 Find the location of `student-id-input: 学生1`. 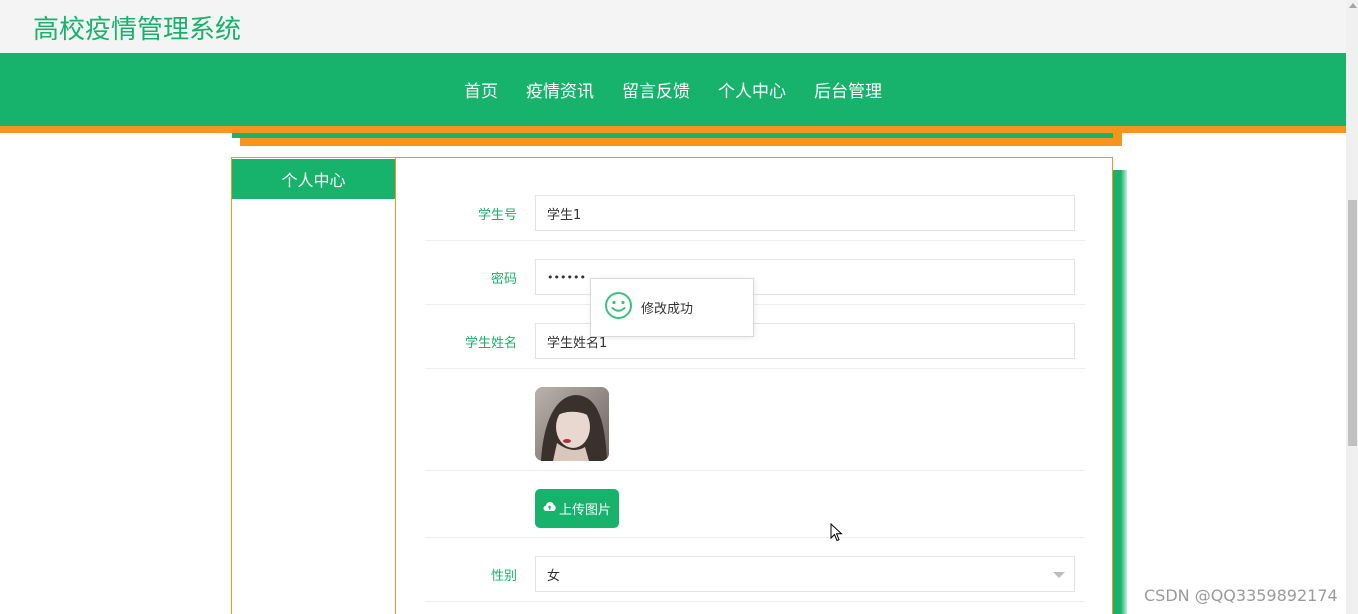

student-id-input: 学生1 is located at coordinates (805, 213).